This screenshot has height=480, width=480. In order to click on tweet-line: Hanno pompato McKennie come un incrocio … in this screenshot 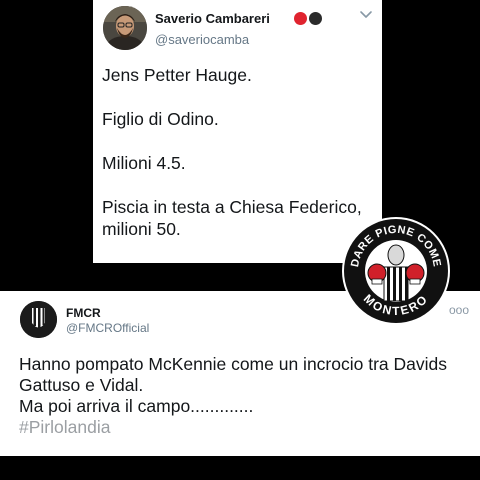, I will do `click(233, 364)`.